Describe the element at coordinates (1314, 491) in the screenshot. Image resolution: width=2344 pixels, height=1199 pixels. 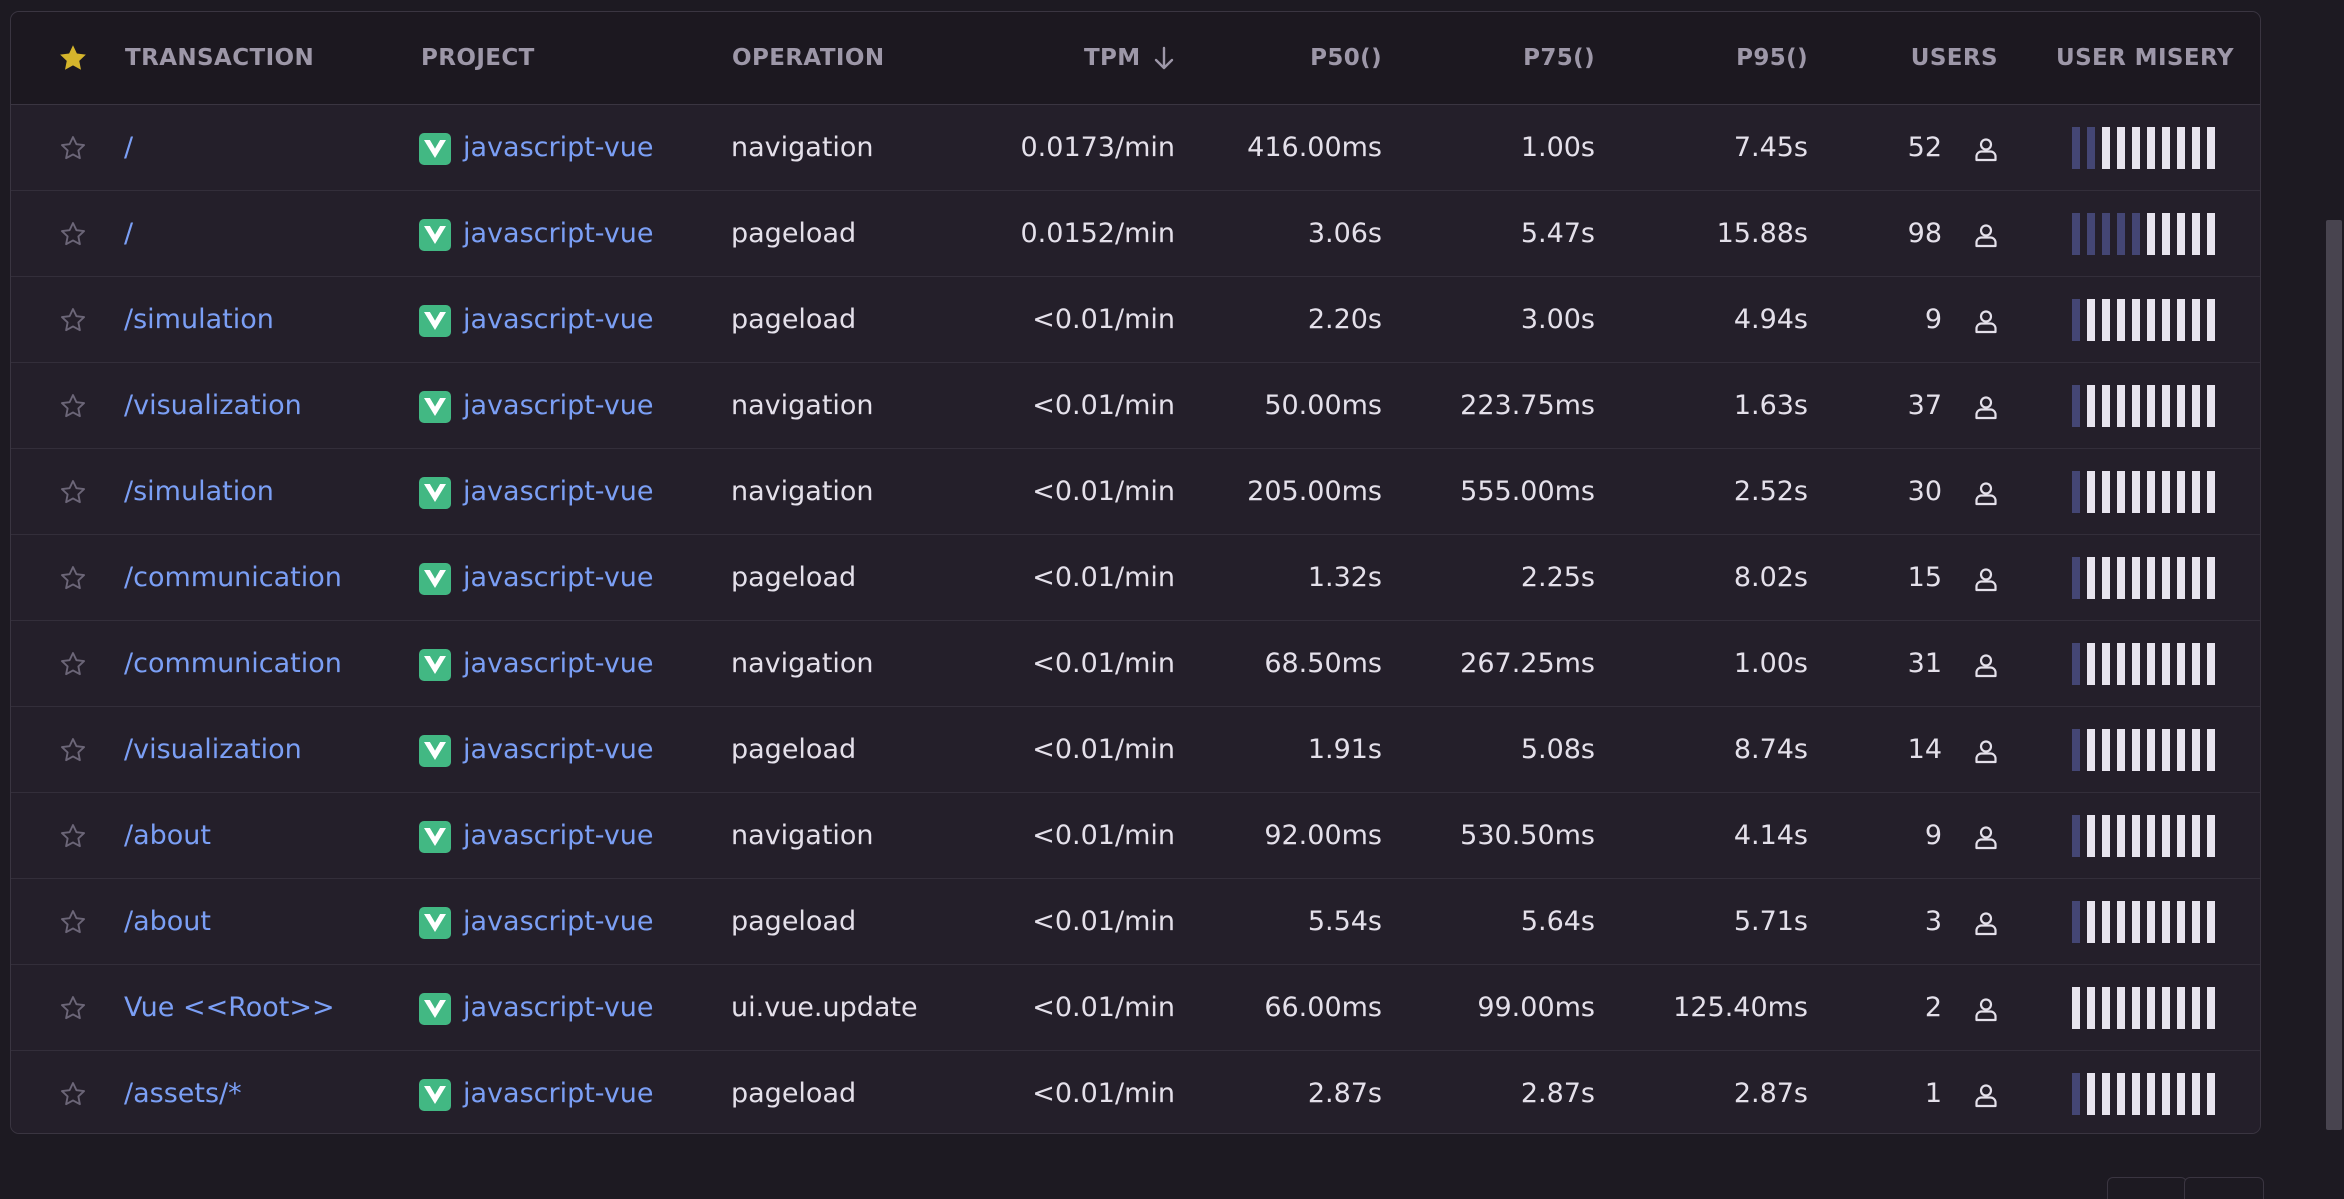
I see `p50-cell: 205.00ms` at that location.